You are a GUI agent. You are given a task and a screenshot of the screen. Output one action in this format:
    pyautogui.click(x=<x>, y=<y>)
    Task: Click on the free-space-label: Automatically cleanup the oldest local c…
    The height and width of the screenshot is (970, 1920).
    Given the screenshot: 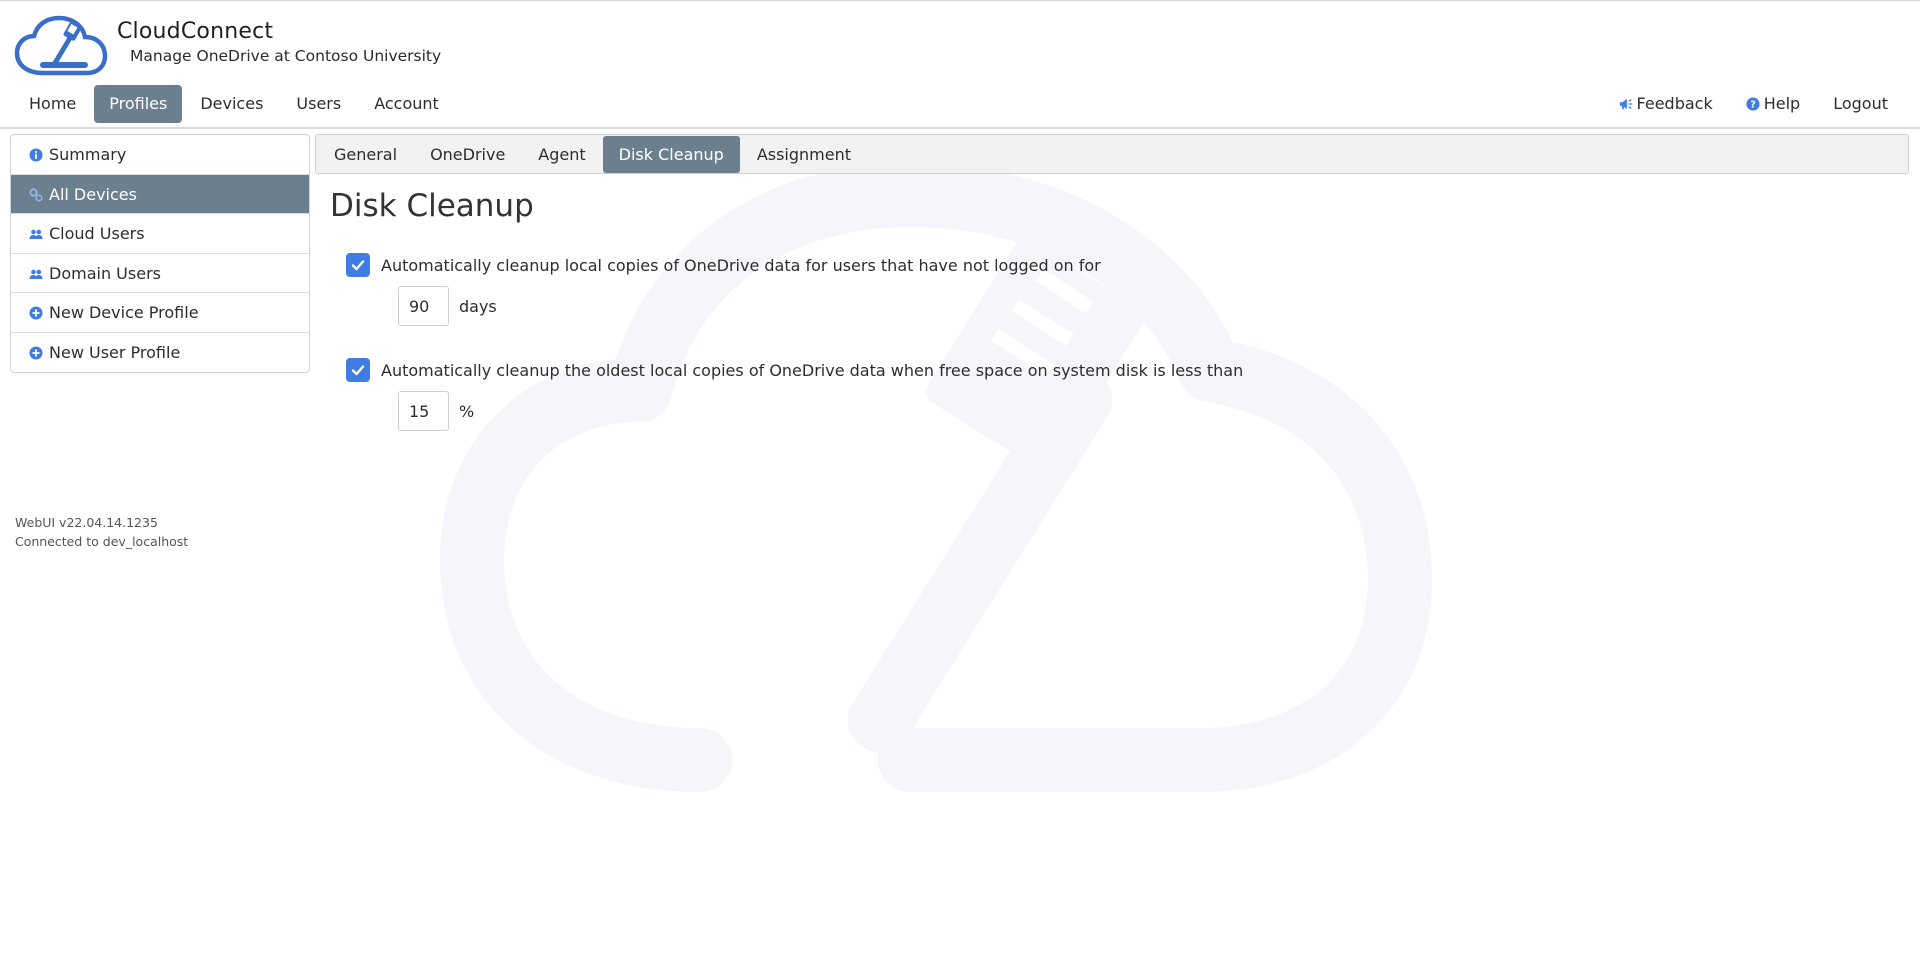 What is the action you would take?
    pyautogui.click(x=812, y=370)
    